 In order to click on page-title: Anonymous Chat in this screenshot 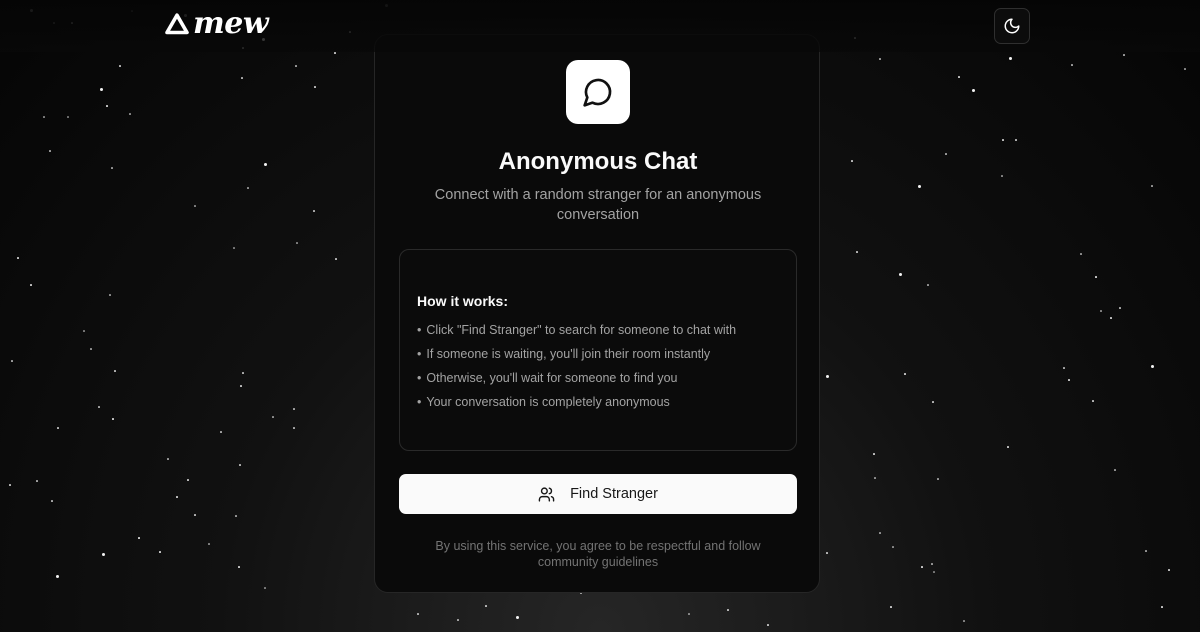, I will do `click(598, 161)`.